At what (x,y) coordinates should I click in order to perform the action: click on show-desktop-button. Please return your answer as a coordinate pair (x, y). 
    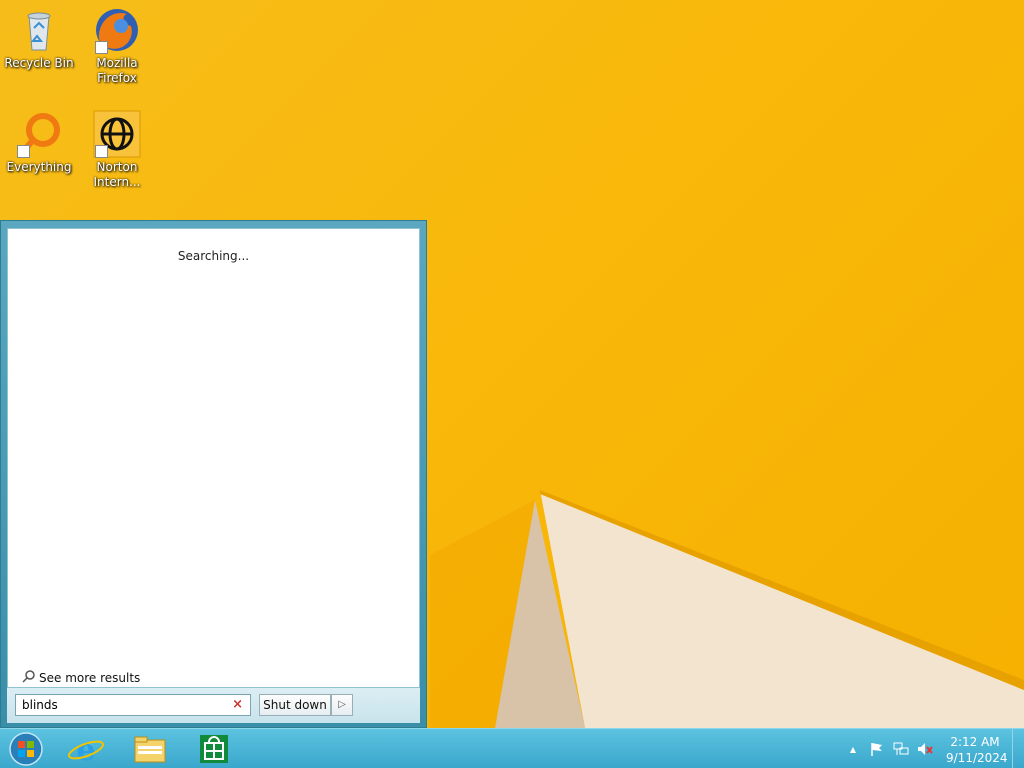
    Looking at the image, I should click on (1018, 748).